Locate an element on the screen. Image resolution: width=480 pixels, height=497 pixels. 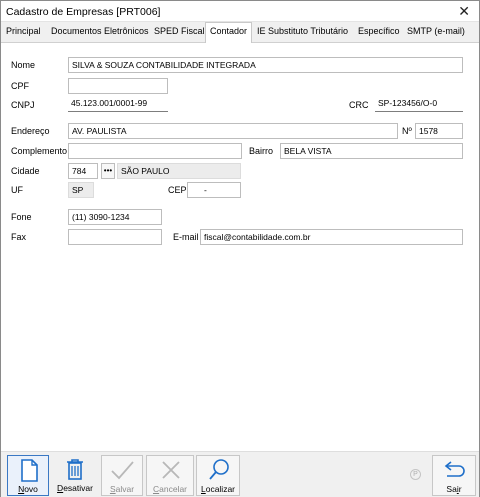
email-label: E-mail is located at coordinates (186, 237).